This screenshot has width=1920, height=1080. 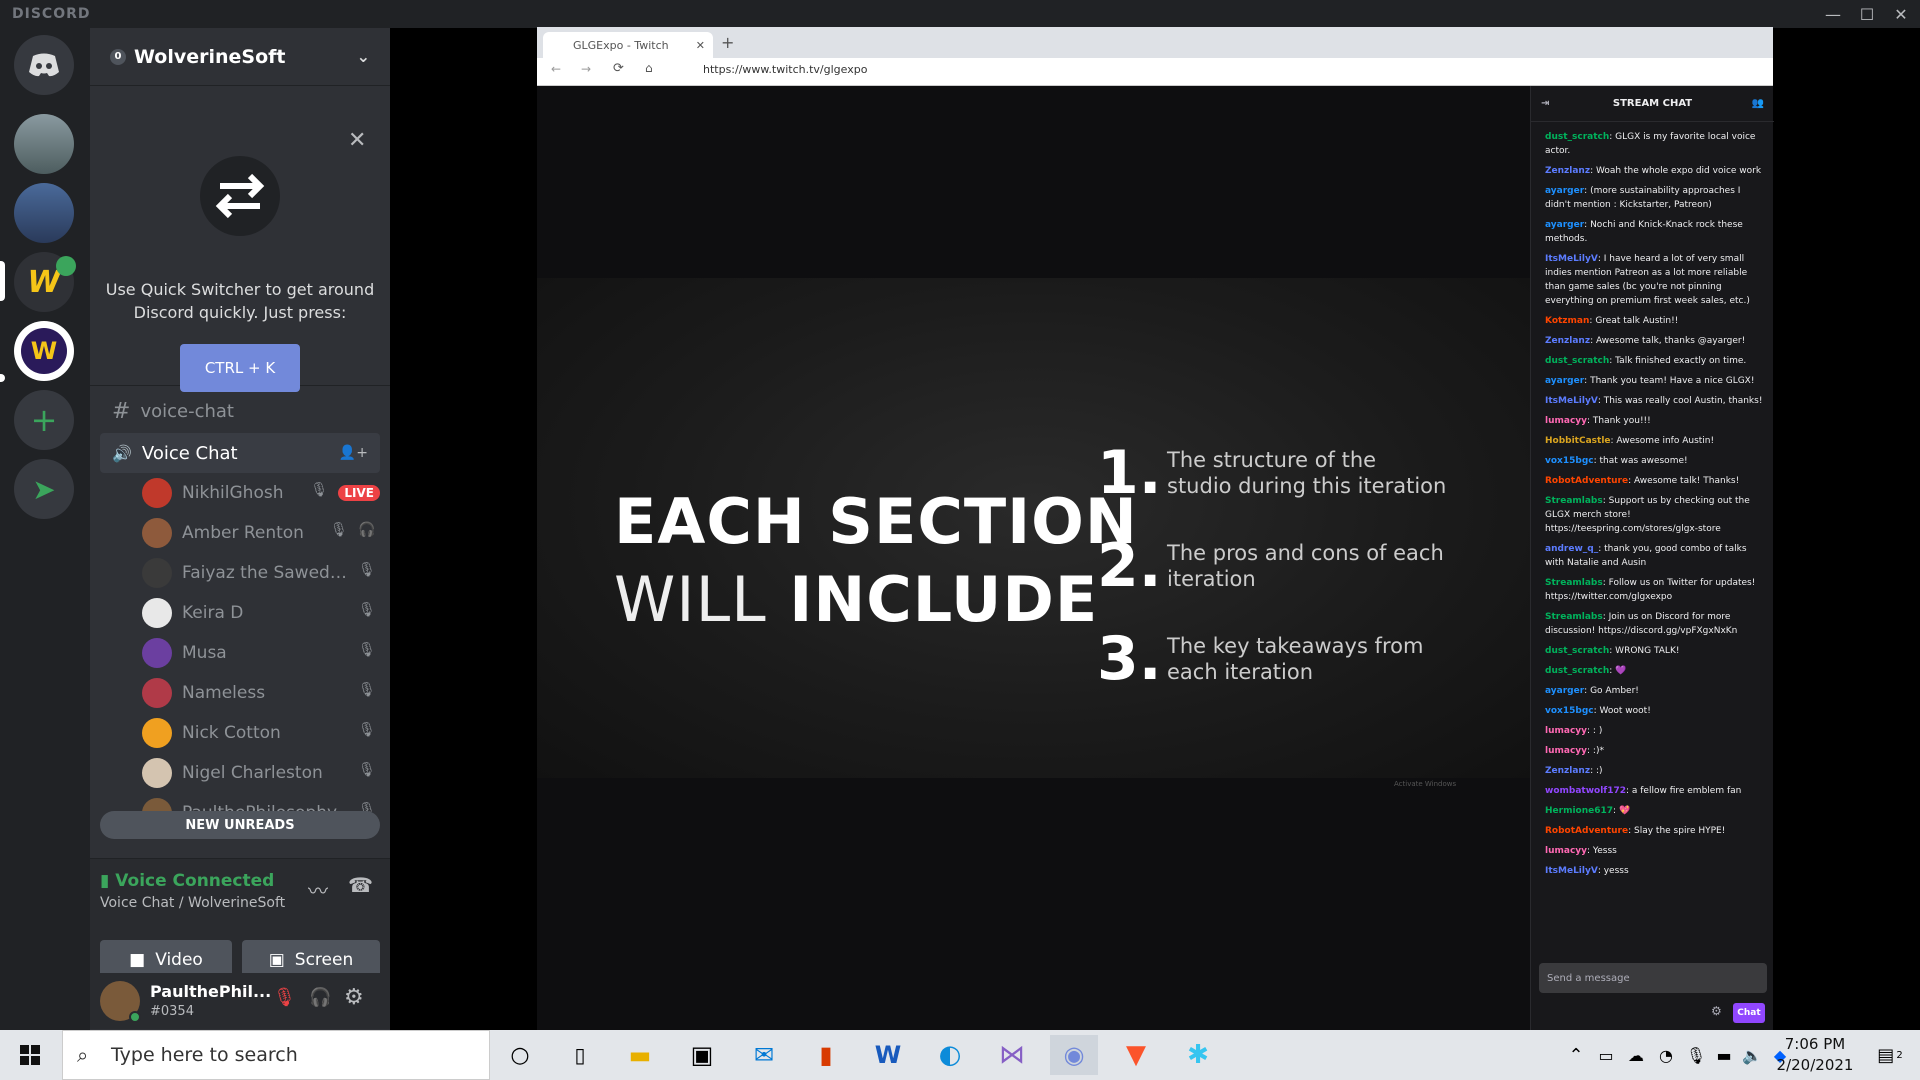 What do you see at coordinates (195, 881) in the screenshot?
I see `voice-status-label: Voice Connected` at bounding box center [195, 881].